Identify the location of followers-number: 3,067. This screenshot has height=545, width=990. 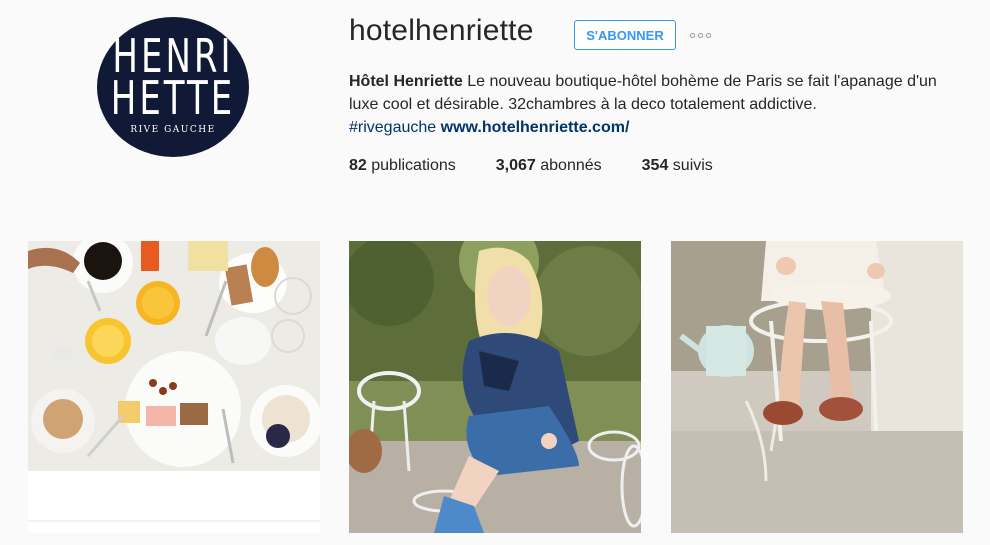
(515, 165).